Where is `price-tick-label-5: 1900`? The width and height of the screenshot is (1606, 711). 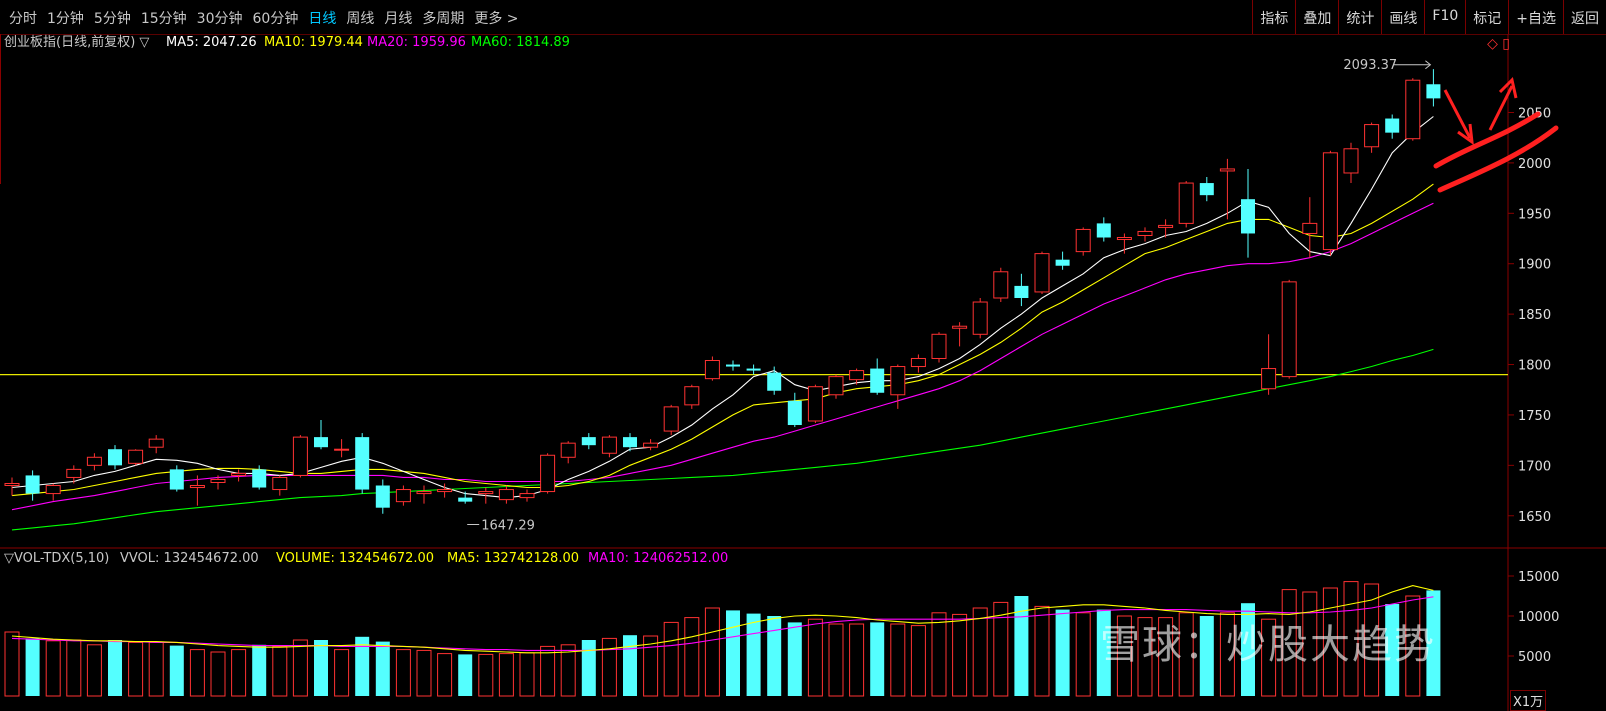
price-tick-label-5: 1900 is located at coordinates (1534, 265).